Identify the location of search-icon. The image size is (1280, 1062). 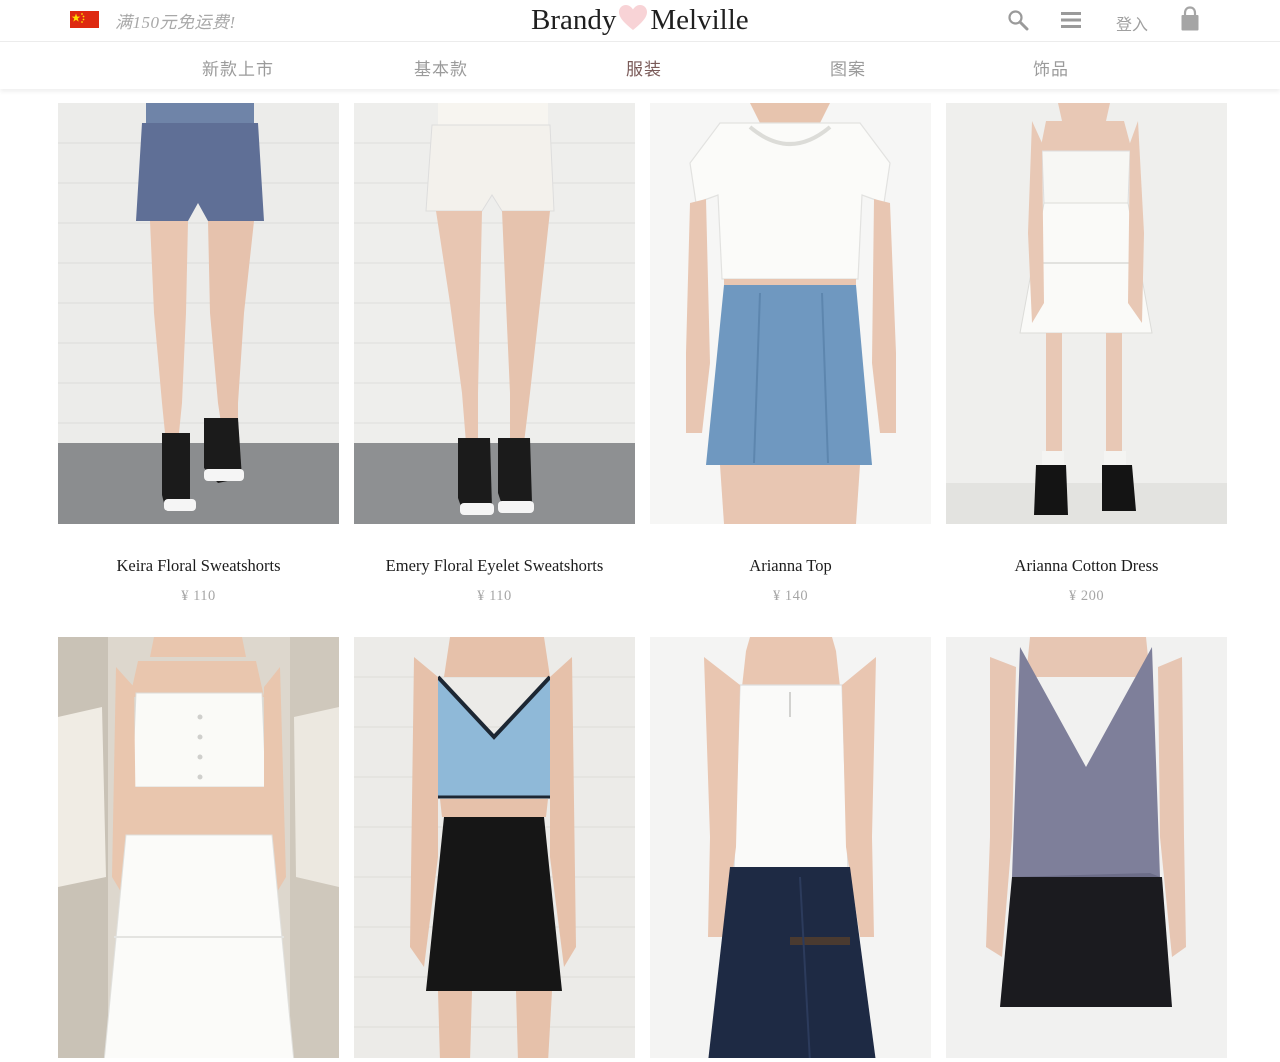
(1018, 20).